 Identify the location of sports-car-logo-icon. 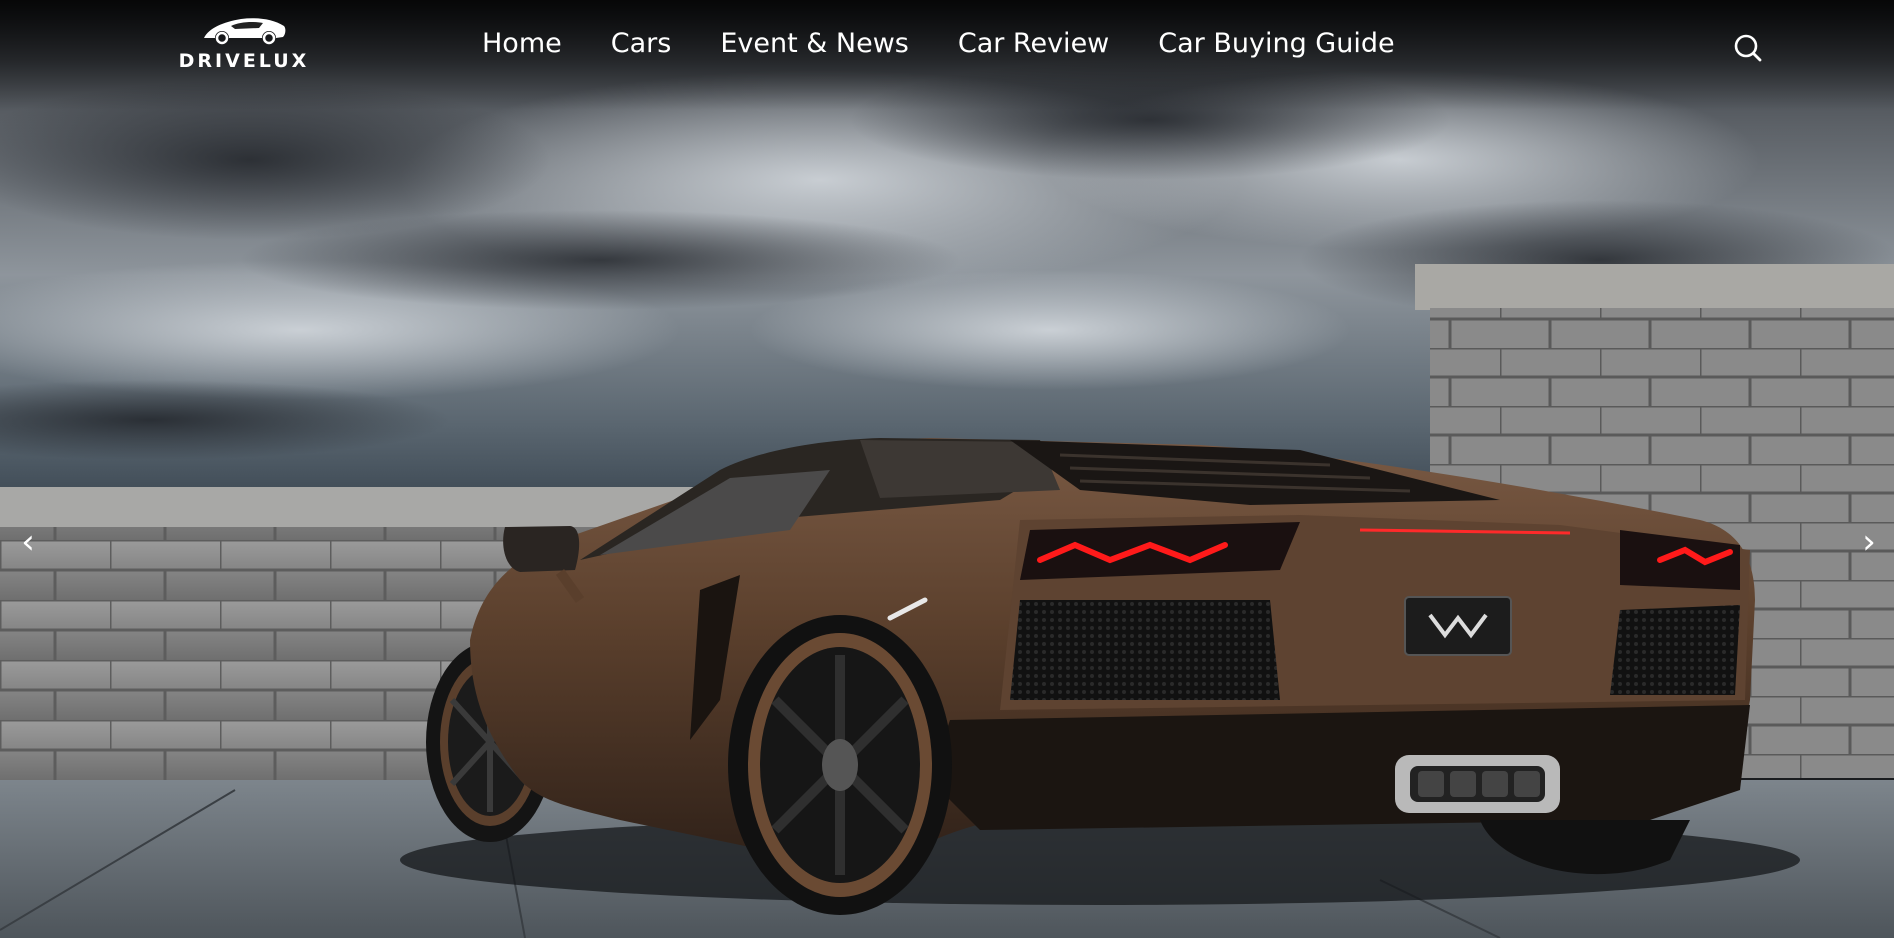
(245, 31).